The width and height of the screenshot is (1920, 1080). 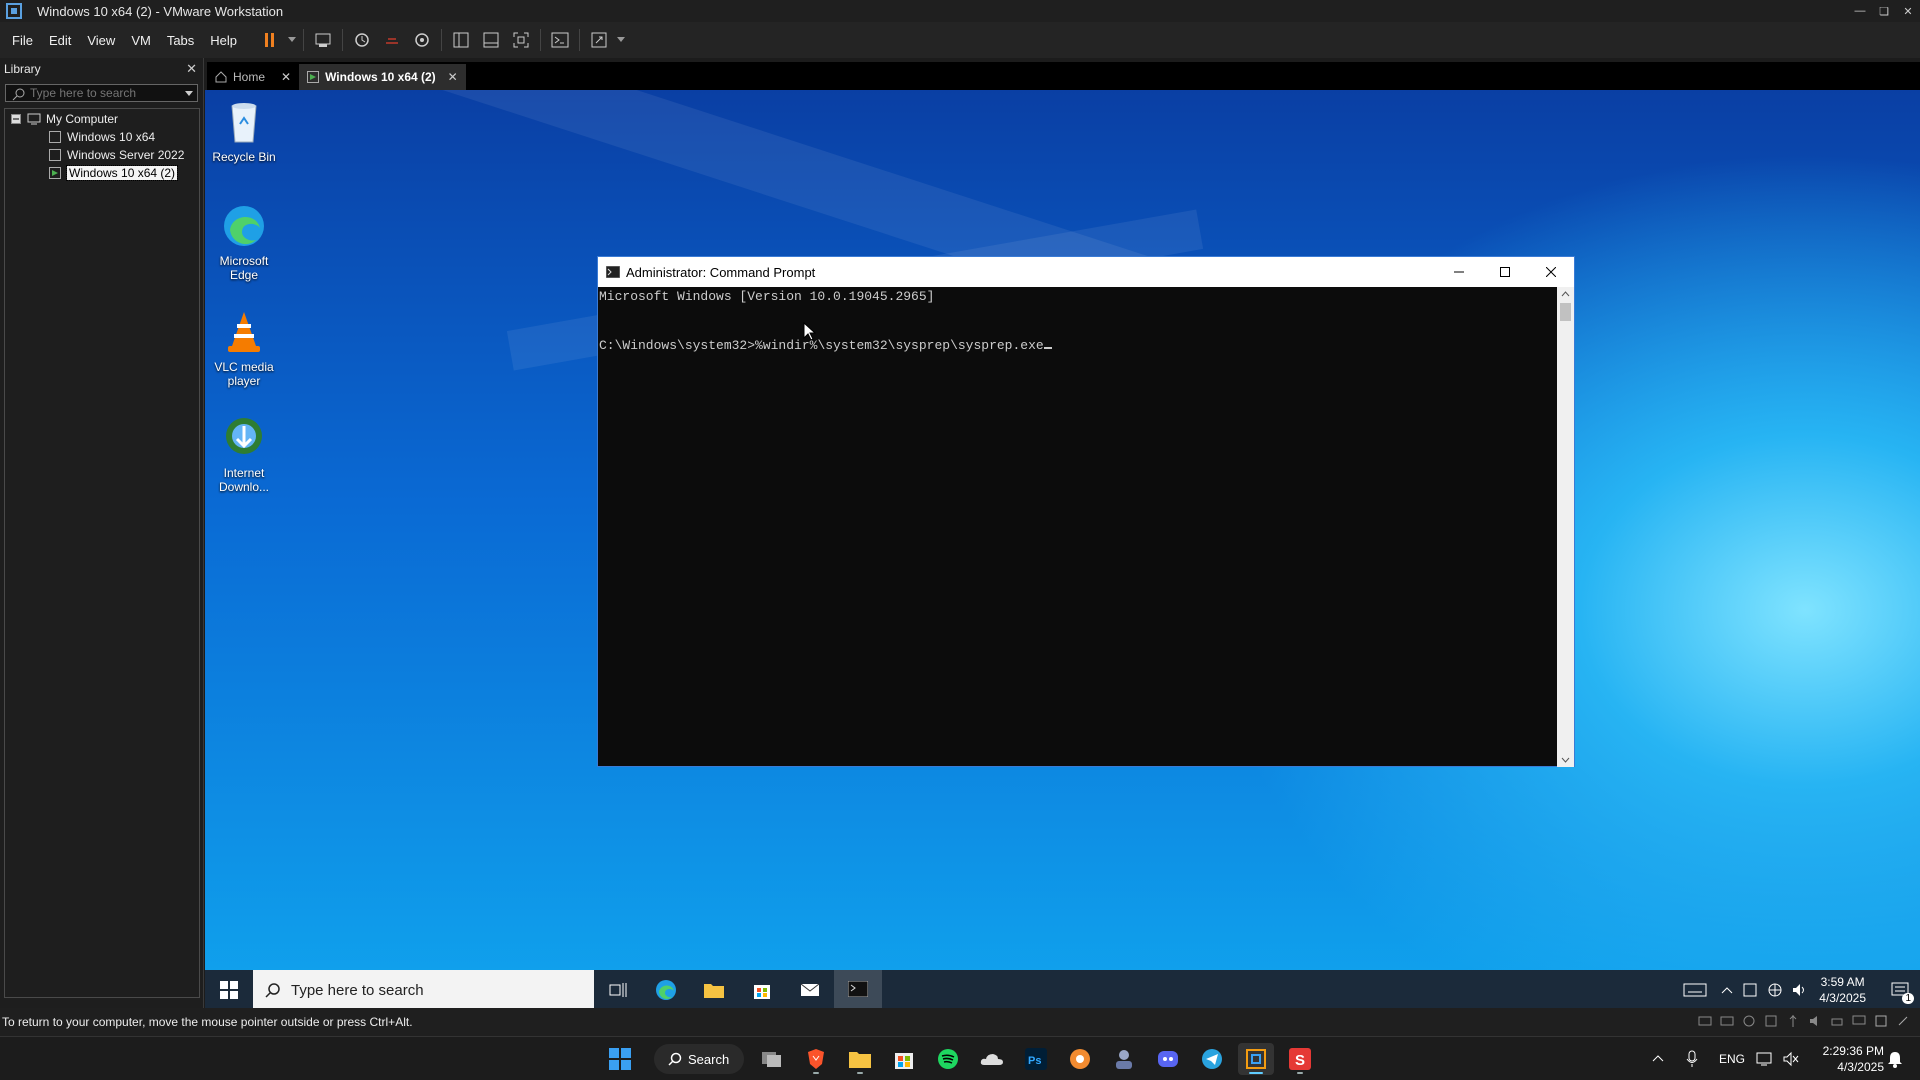 What do you see at coordinates (620, 1059) in the screenshot?
I see `host-start-button` at bounding box center [620, 1059].